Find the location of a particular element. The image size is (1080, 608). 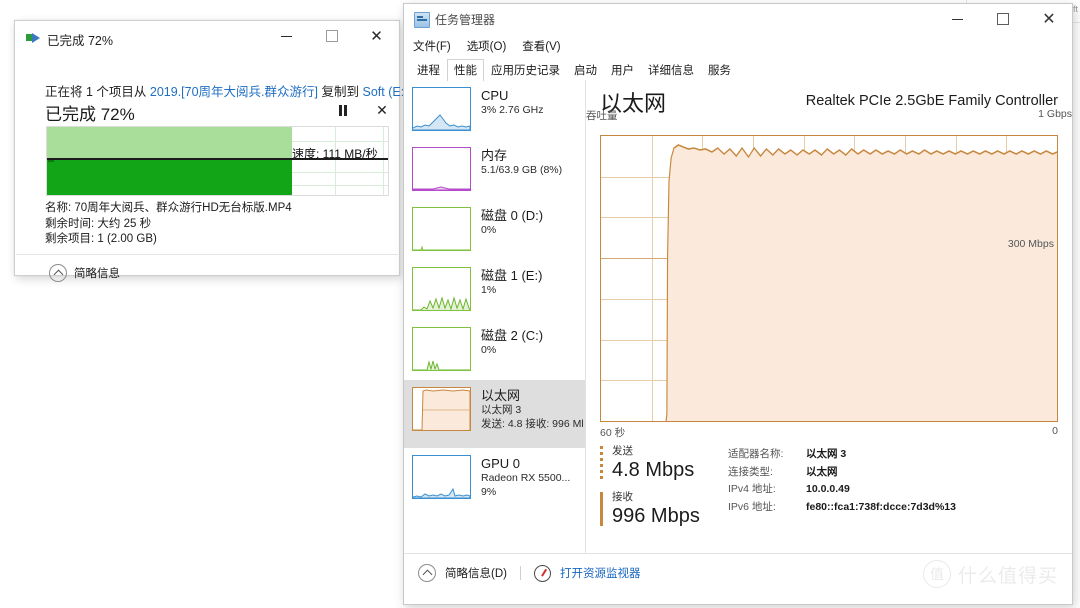

watermark-badge: 值 is located at coordinates (936, 574).